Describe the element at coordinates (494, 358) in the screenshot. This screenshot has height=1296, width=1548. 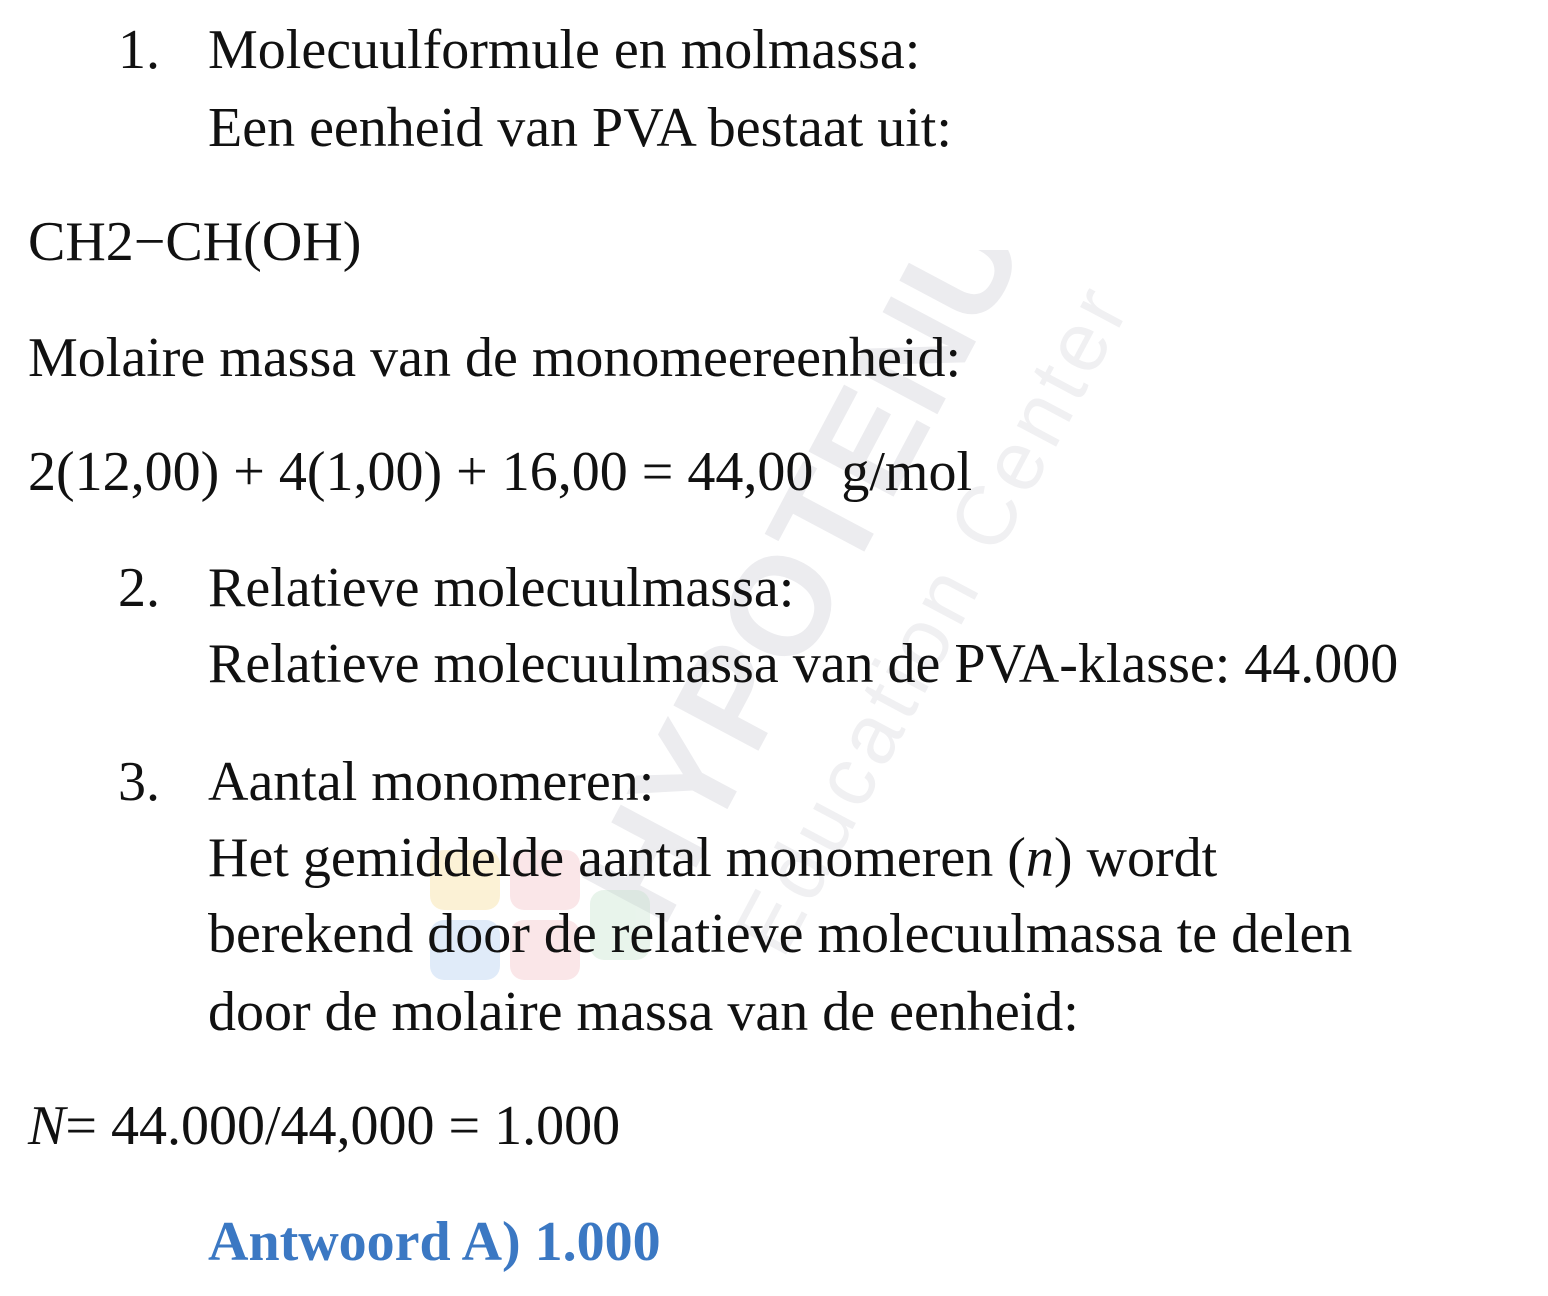
I see `molar-mass-heading: Molaire massa van de monomeereenheid:` at that location.